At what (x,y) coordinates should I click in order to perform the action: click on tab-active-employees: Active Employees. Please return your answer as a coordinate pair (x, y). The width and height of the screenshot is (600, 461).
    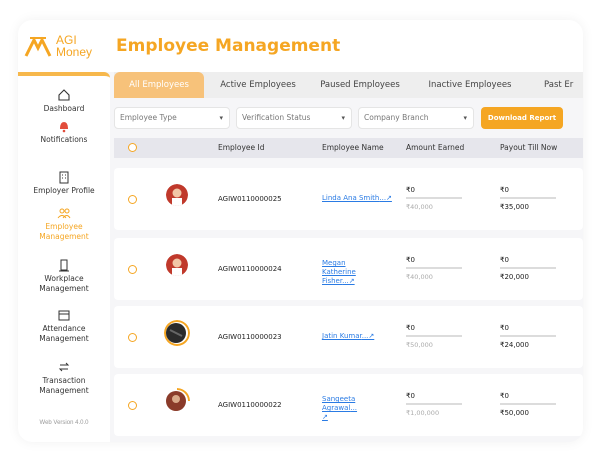
    Looking at the image, I should click on (258, 85).